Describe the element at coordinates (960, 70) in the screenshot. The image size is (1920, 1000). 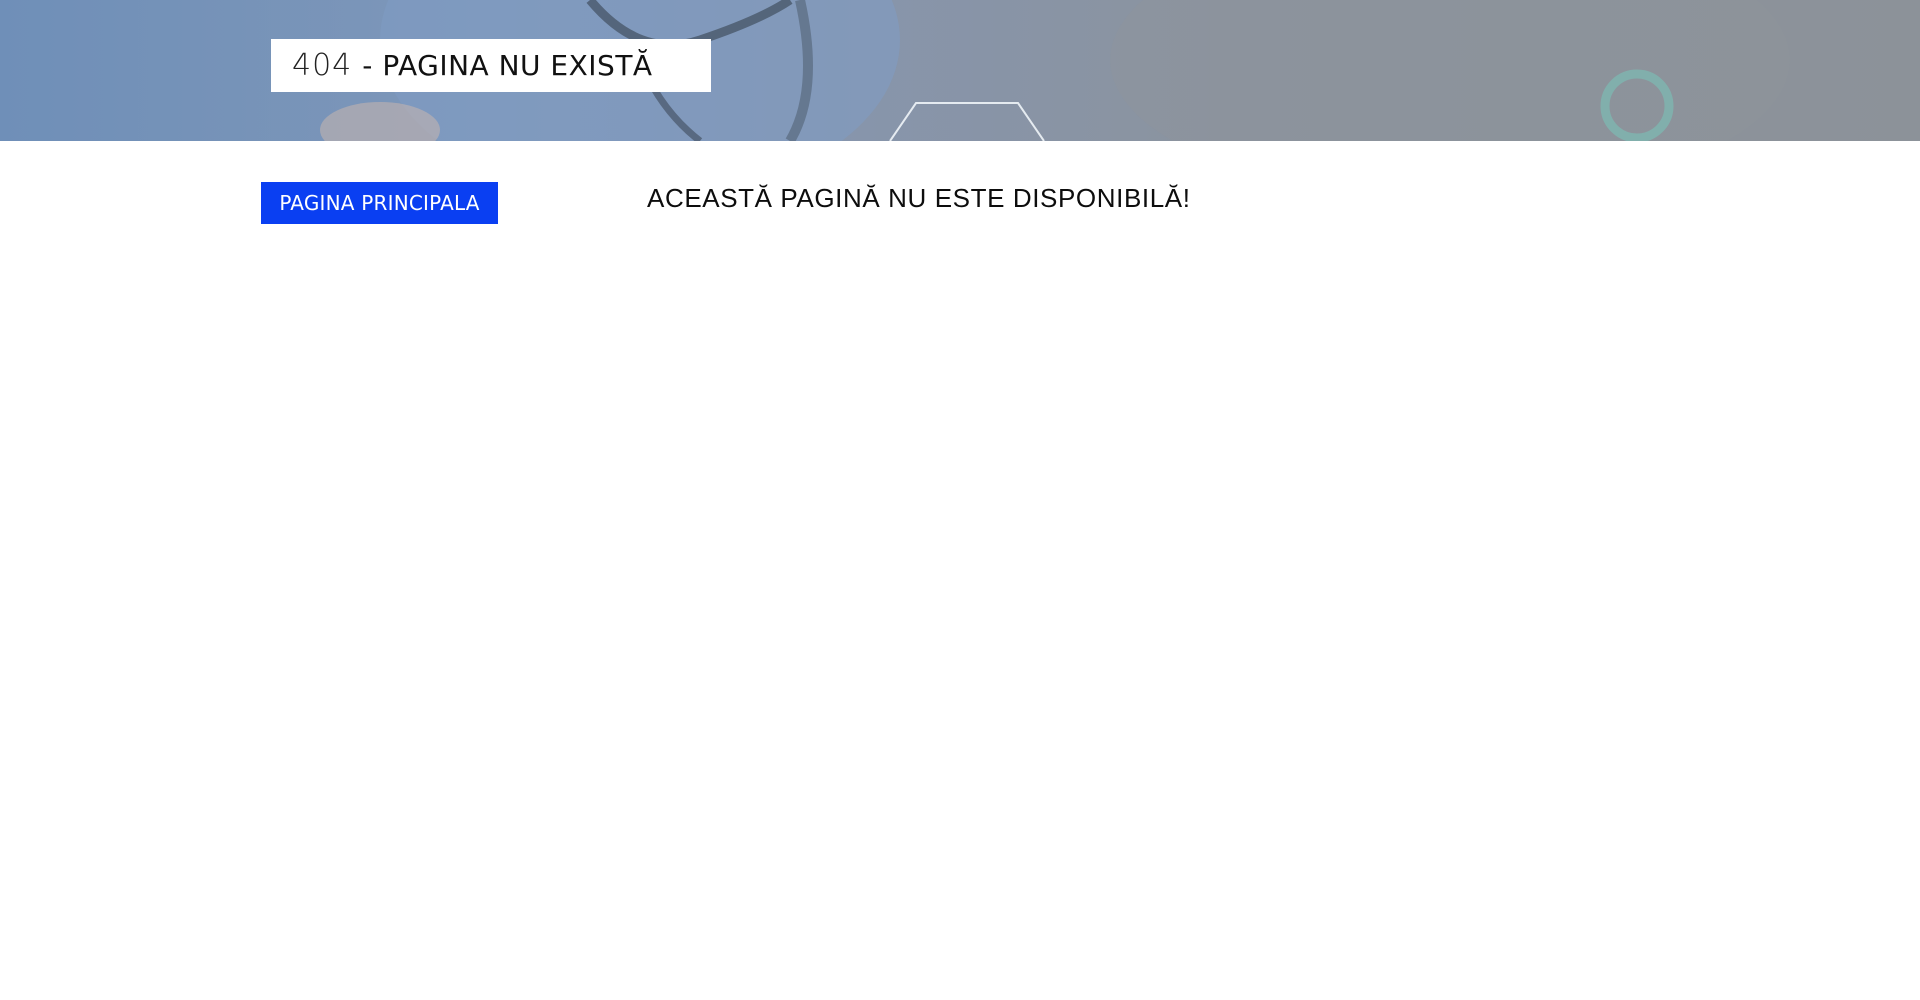
I see `hero-banner: 404 - PAGINA NU EXISTĂ` at that location.